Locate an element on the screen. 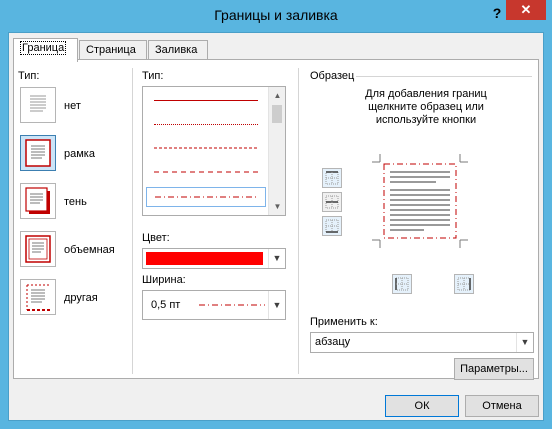  style-scrollbar: ▲ ▼ is located at coordinates (276, 151).